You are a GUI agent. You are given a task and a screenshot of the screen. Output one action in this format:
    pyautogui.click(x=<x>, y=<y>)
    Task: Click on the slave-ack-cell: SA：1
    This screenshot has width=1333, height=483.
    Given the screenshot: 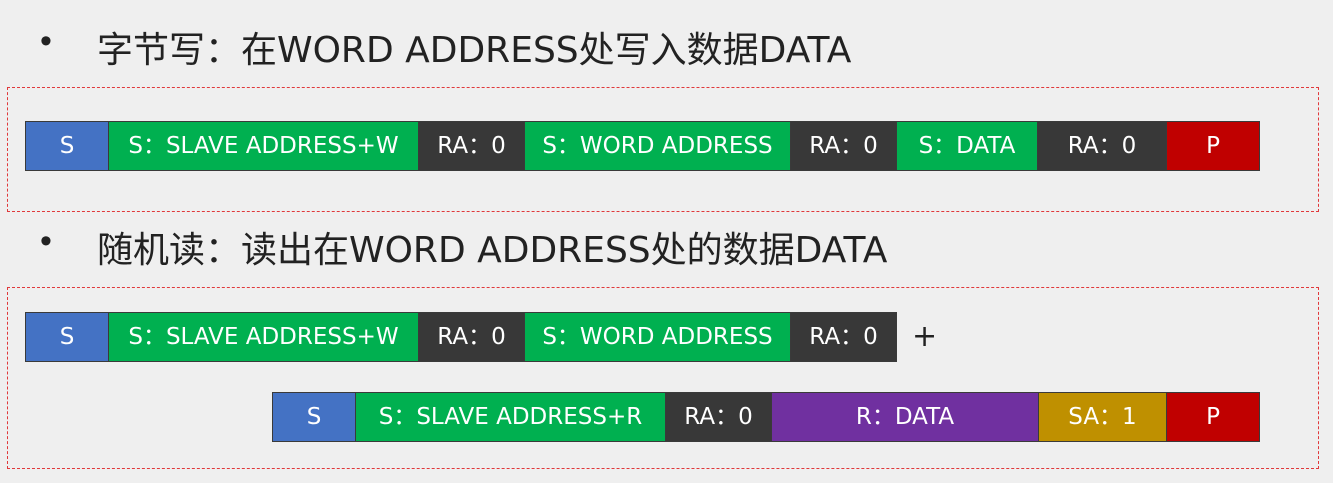 What is the action you would take?
    pyautogui.click(x=1102, y=417)
    